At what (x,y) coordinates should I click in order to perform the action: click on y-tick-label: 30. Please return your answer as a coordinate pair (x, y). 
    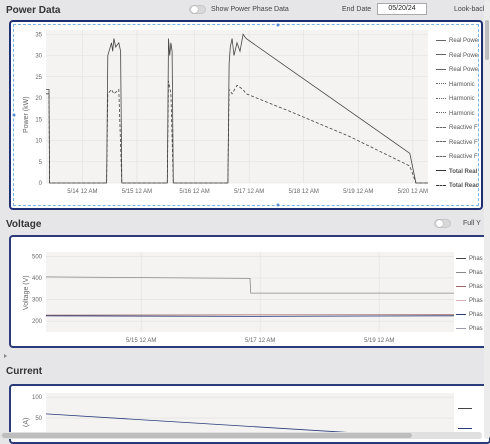
    Looking at the image, I should click on (38, 57).